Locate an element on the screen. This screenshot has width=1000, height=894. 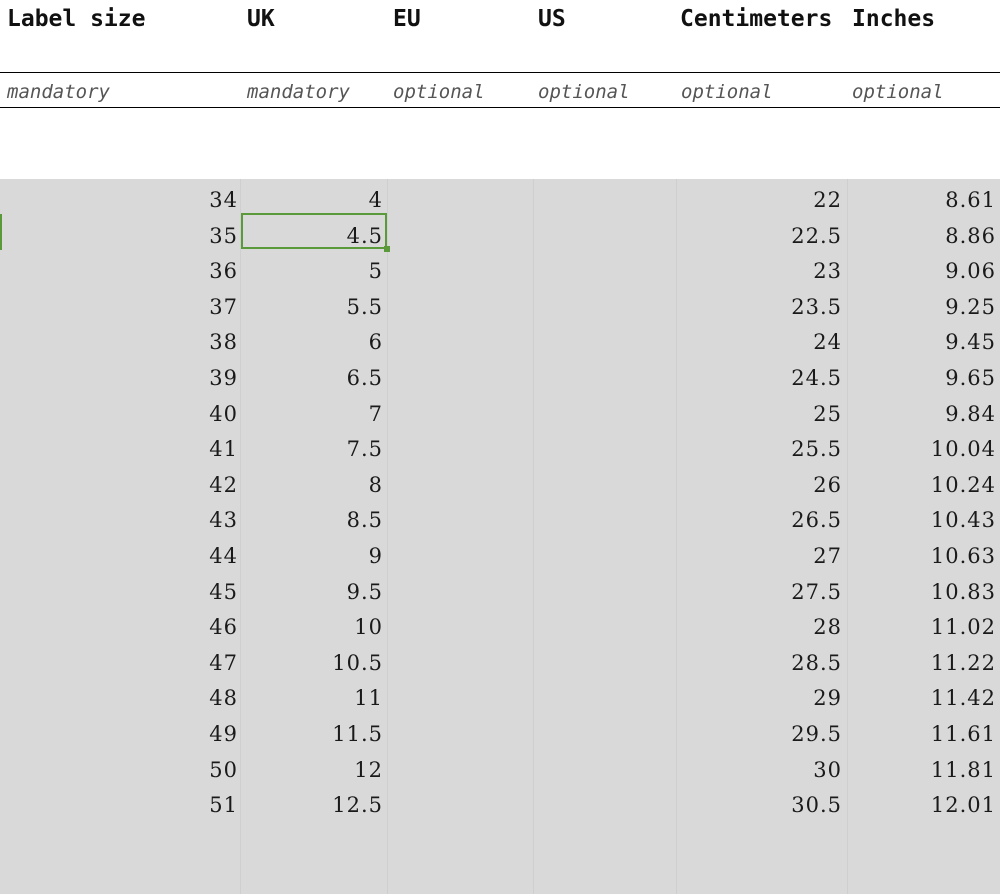
cell-label-size: 49 is located at coordinates (119, 731).